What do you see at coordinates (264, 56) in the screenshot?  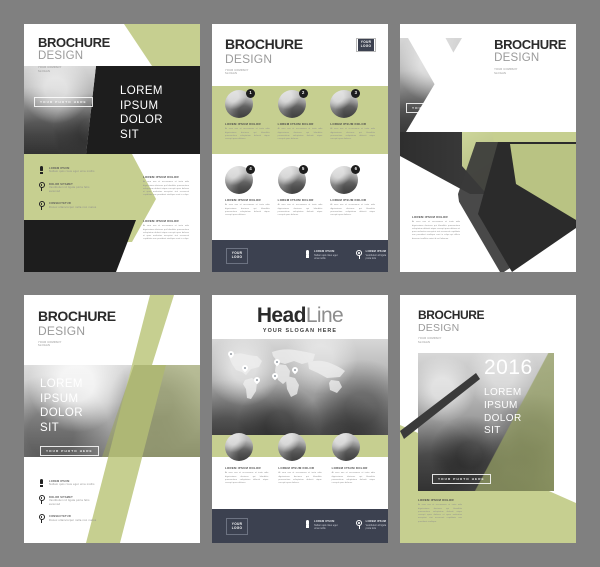 I see `card2-header: BROCHURE DESIGN YOUR COMPANY SLOGAN` at bounding box center [264, 56].